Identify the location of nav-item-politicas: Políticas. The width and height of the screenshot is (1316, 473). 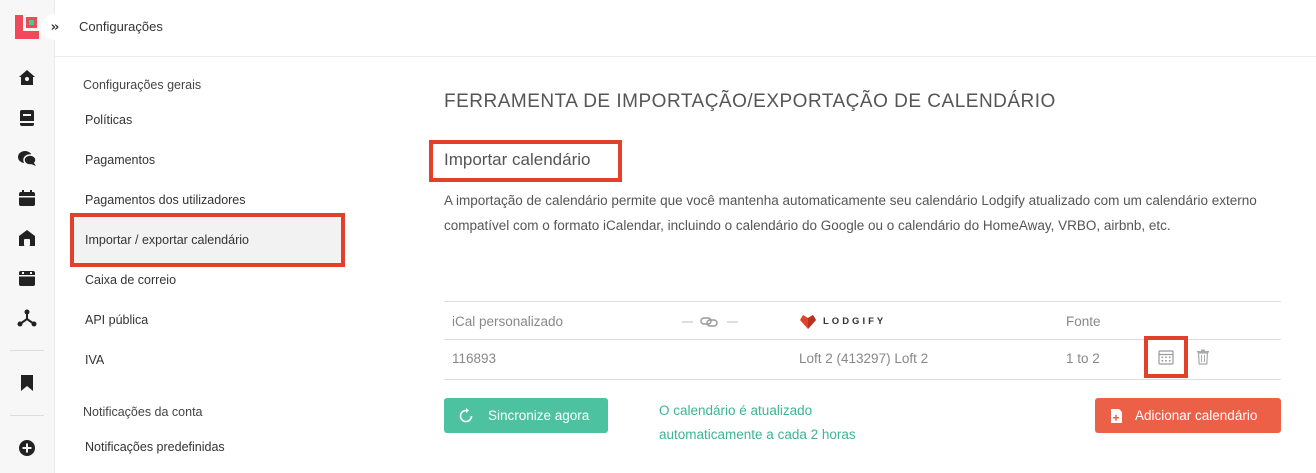
(108, 120).